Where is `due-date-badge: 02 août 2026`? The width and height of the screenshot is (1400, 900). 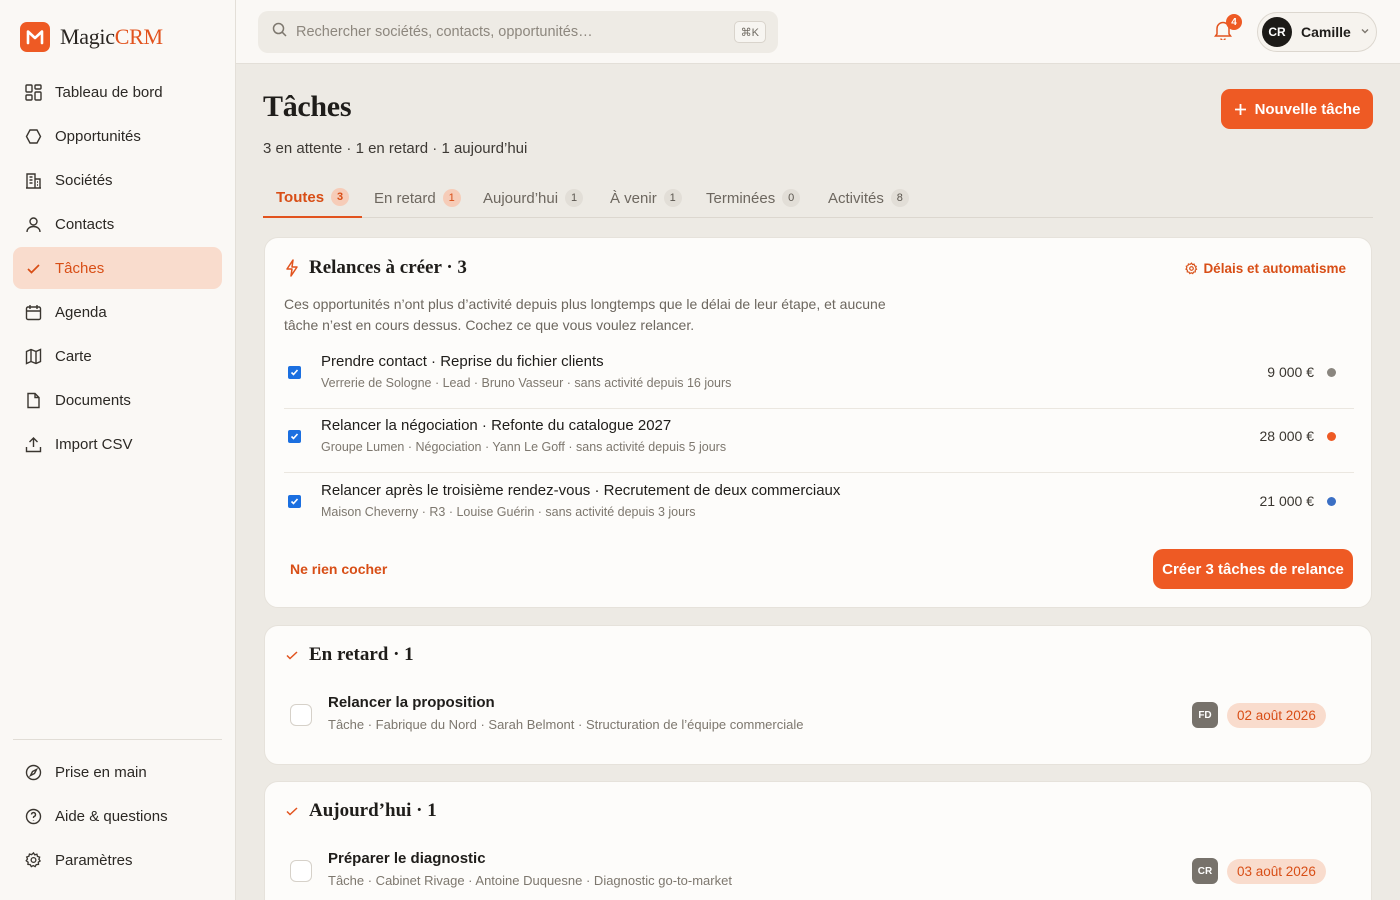 due-date-badge: 02 août 2026 is located at coordinates (1276, 715).